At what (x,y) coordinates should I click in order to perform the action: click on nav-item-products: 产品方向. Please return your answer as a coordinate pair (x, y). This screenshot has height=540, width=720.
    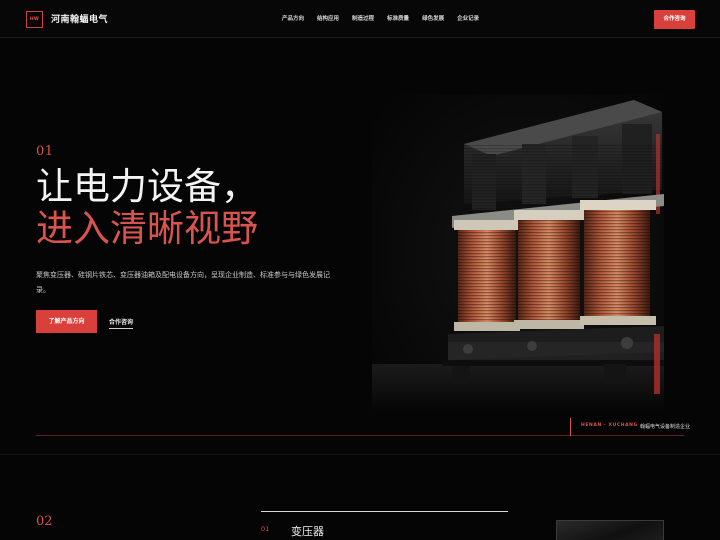
    Looking at the image, I should click on (293, 18).